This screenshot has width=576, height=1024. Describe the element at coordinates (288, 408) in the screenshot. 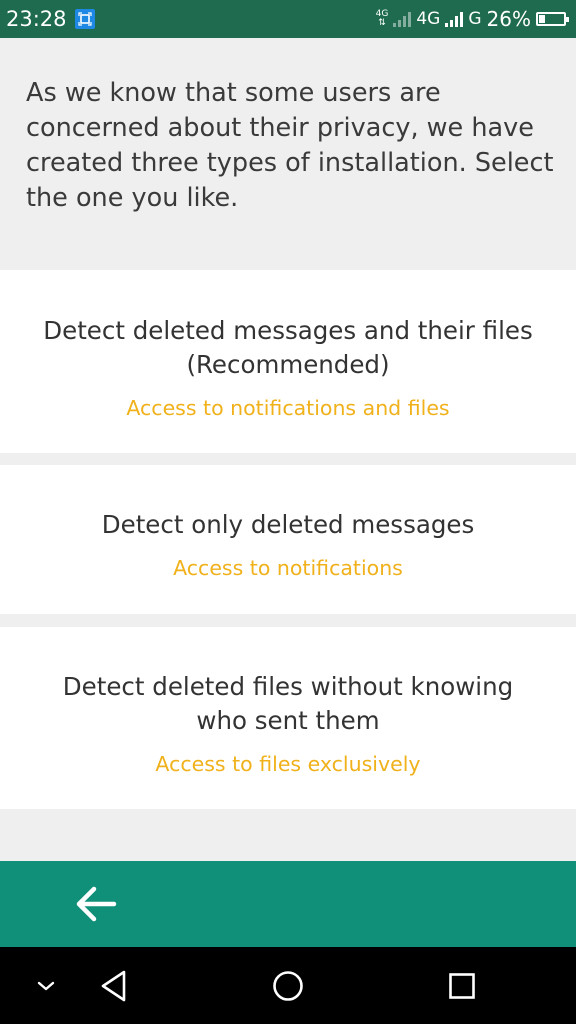

I see `option-subtitle: Access to notifications and files` at that location.